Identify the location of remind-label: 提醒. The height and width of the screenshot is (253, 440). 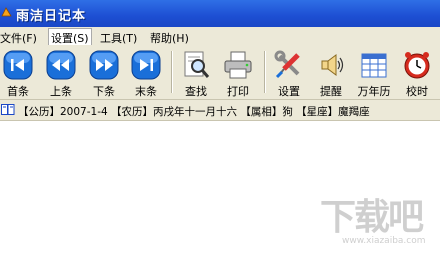
(331, 91).